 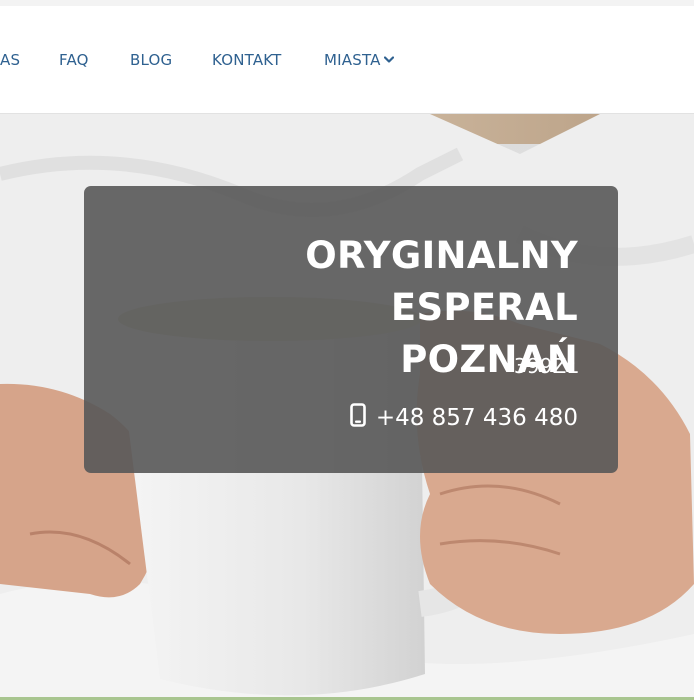 What do you see at coordinates (151, 60) in the screenshot?
I see `nav-item-blog: BLOG` at bounding box center [151, 60].